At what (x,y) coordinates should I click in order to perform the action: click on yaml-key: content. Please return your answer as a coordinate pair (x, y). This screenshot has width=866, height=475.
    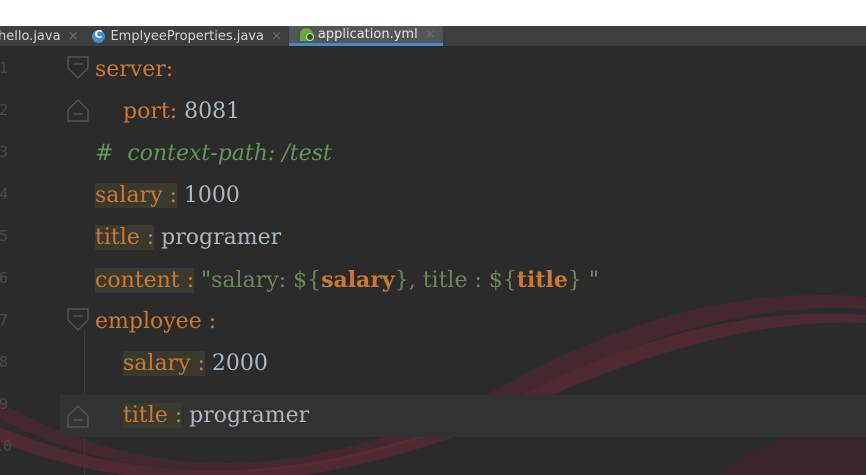
    Looking at the image, I should click on (137, 280).